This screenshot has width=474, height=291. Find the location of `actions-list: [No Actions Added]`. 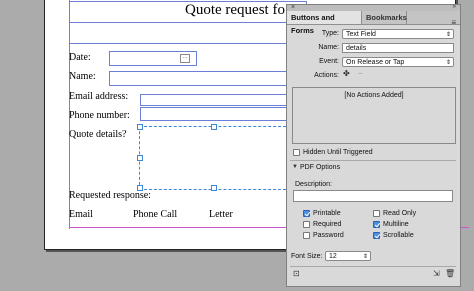

actions-list: [No Actions Added] is located at coordinates (374, 115).